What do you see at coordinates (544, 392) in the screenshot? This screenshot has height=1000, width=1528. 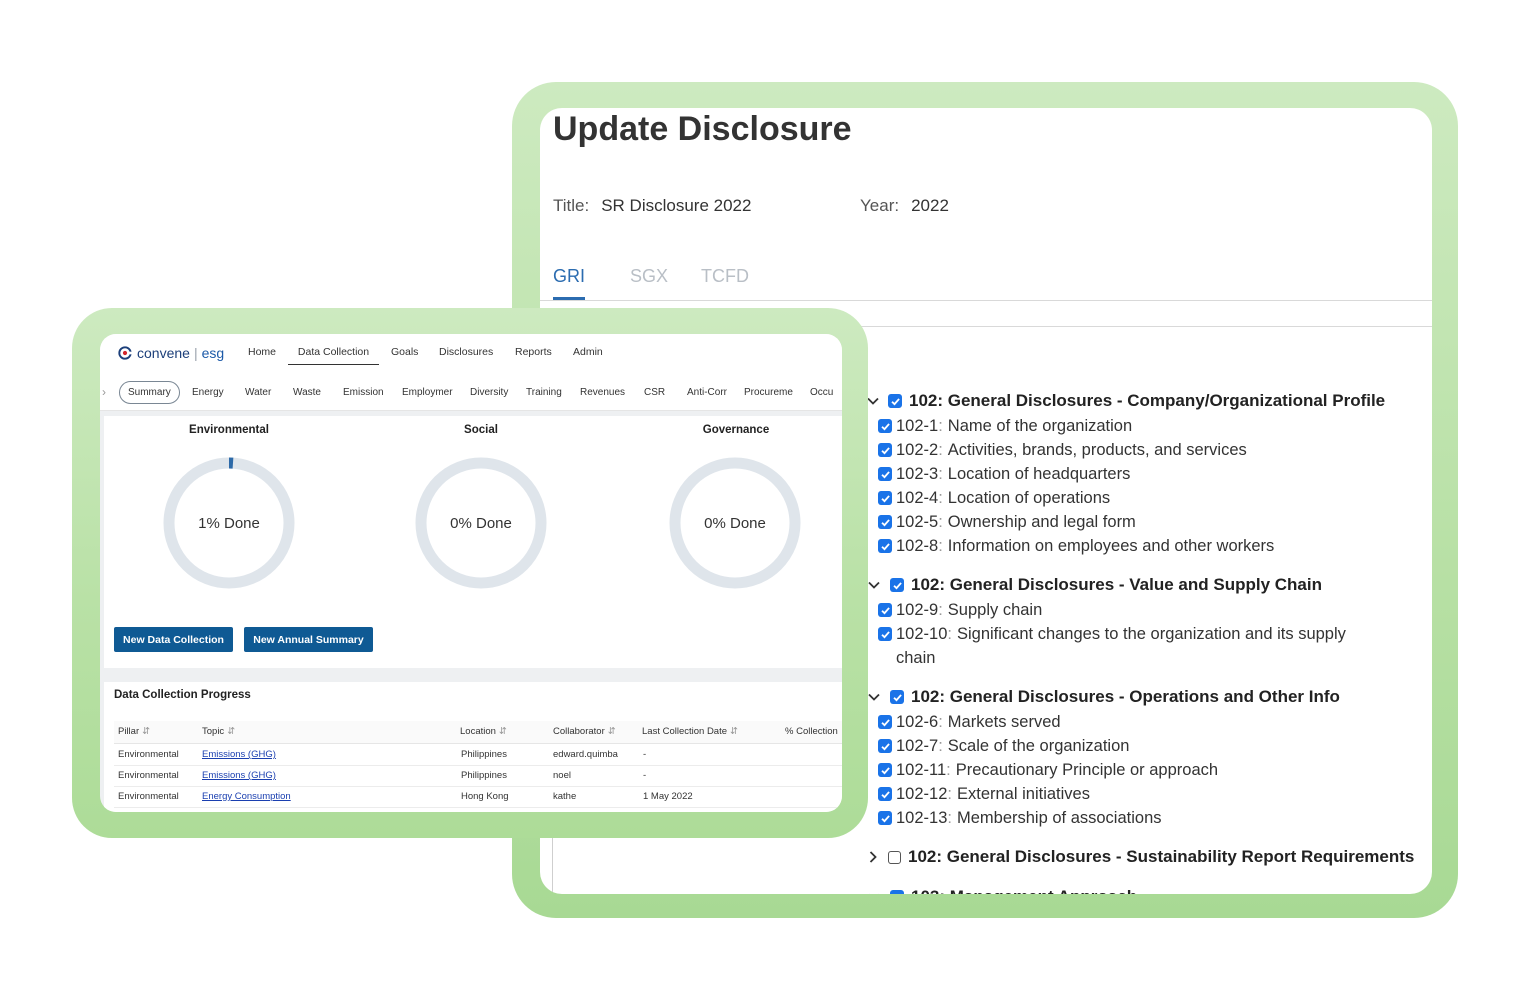 I see `subtab-training: Training` at bounding box center [544, 392].